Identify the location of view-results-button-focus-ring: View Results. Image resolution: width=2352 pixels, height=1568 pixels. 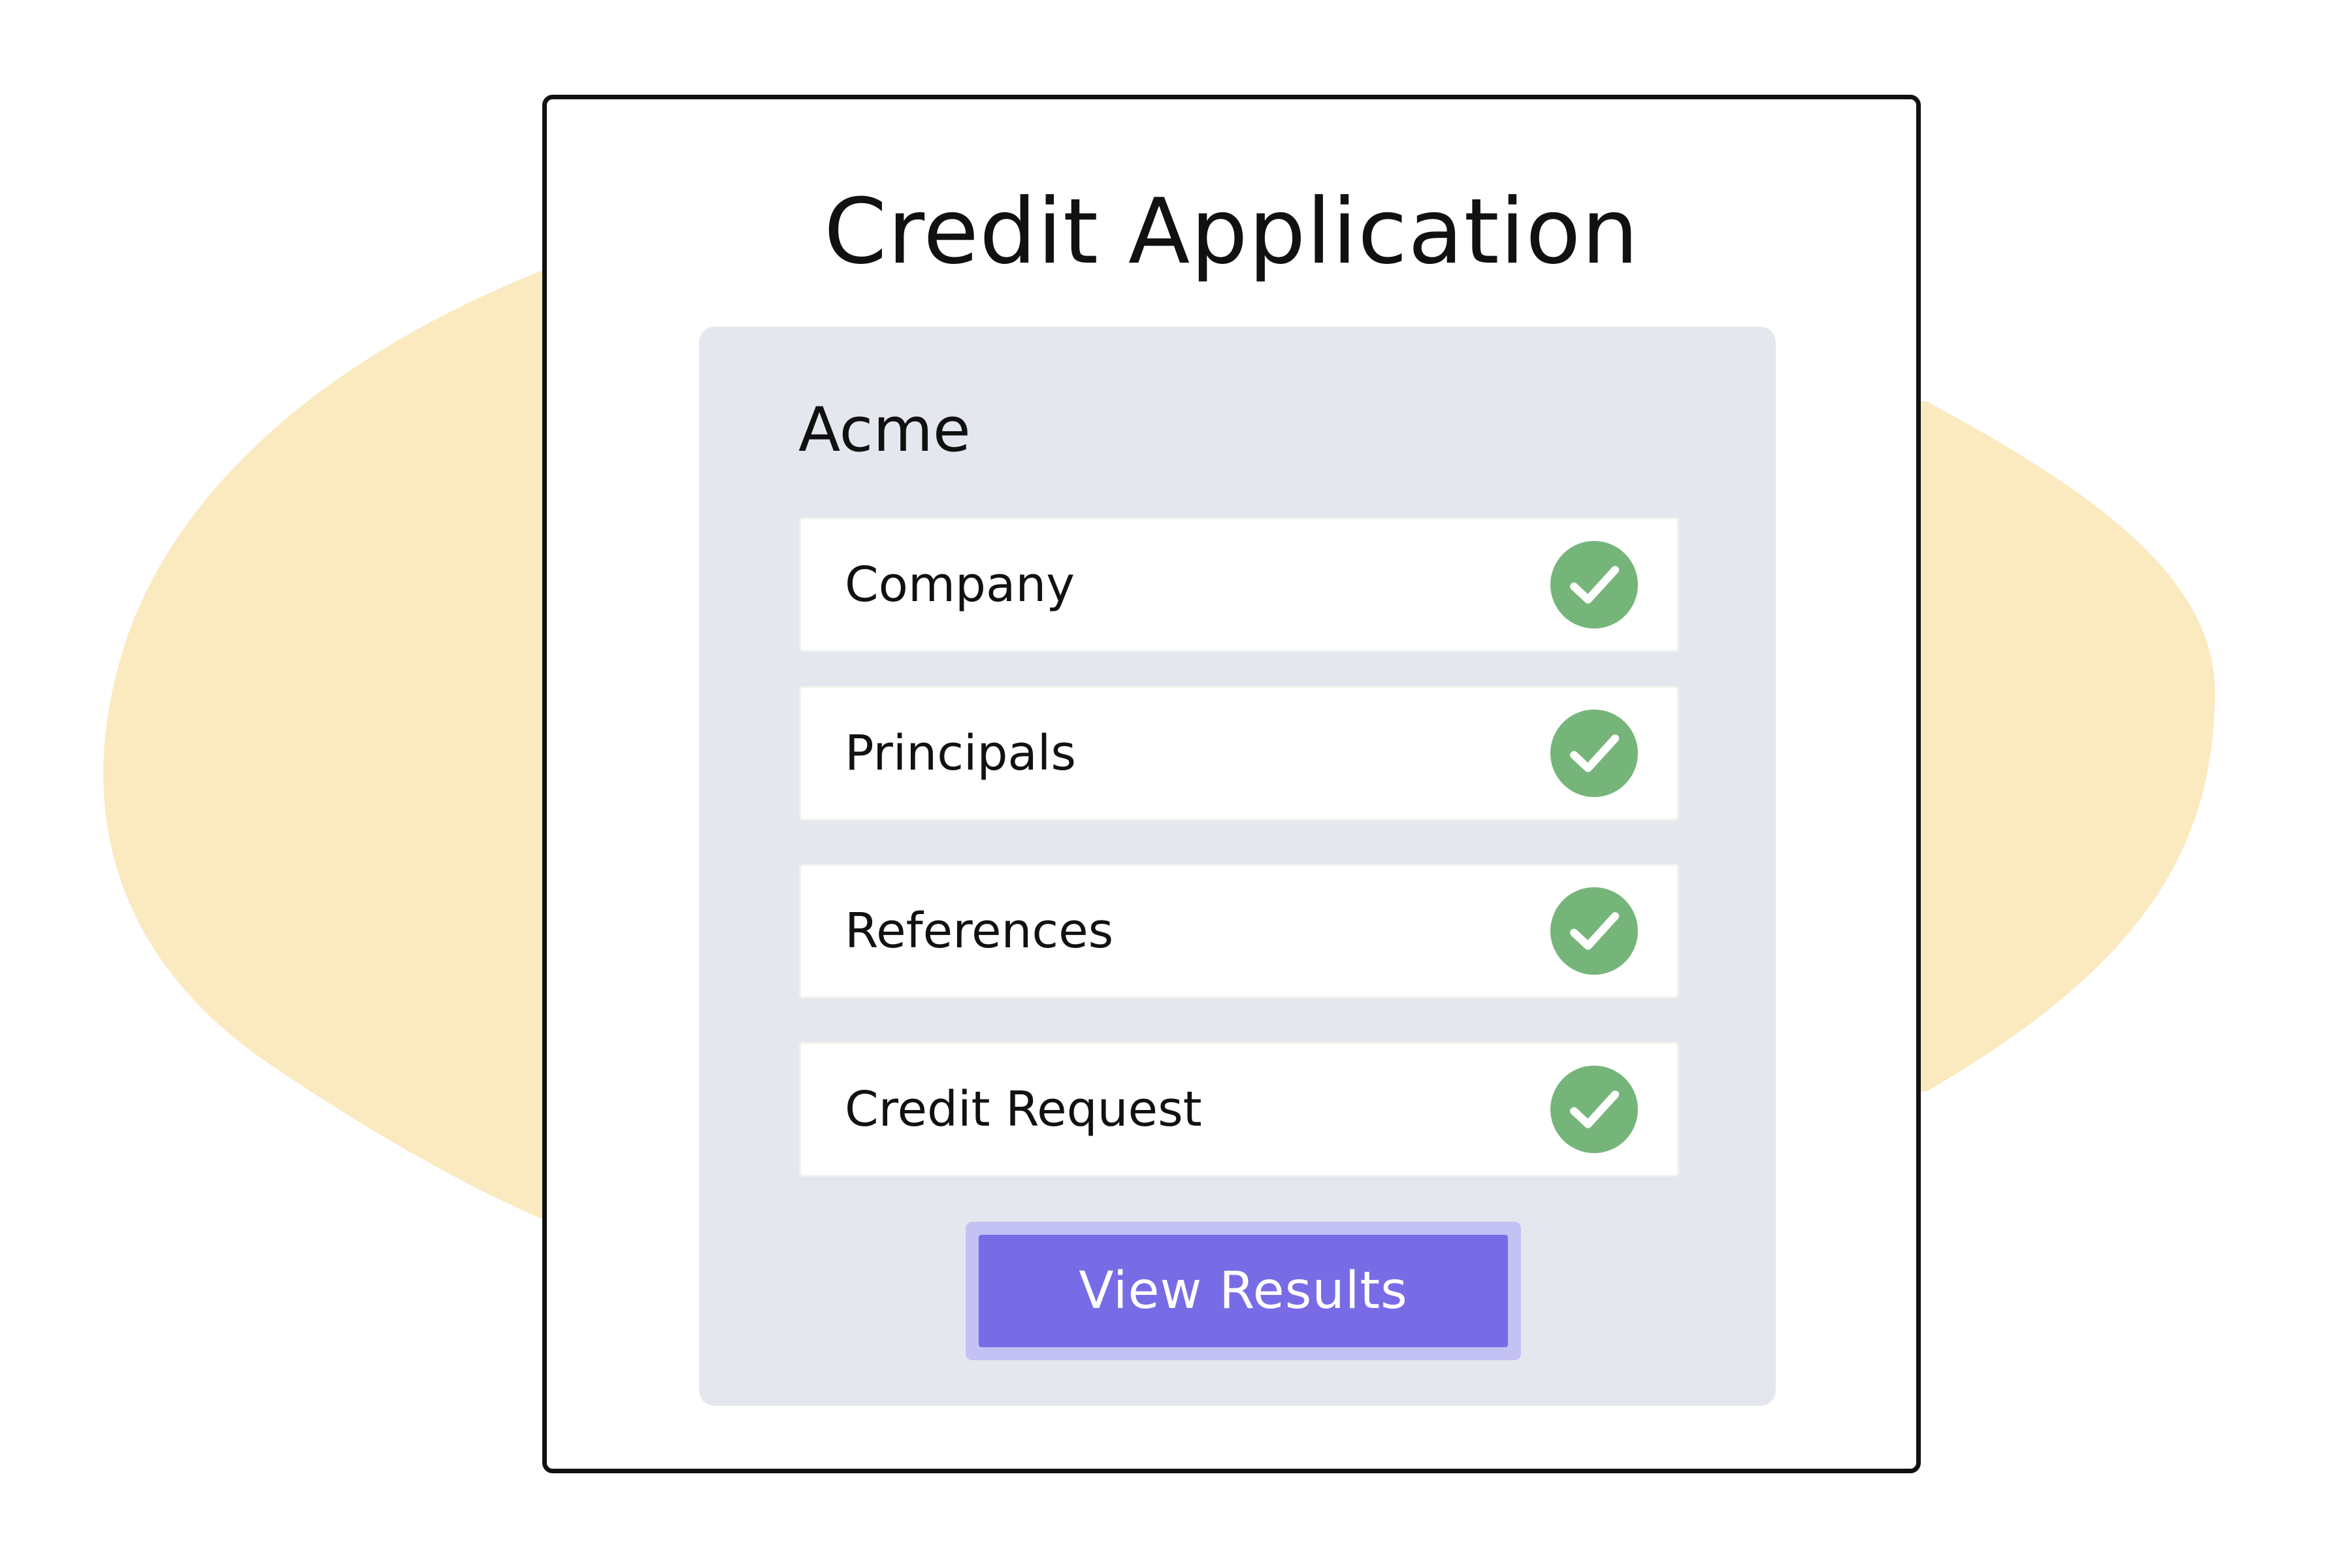
(1243, 1291).